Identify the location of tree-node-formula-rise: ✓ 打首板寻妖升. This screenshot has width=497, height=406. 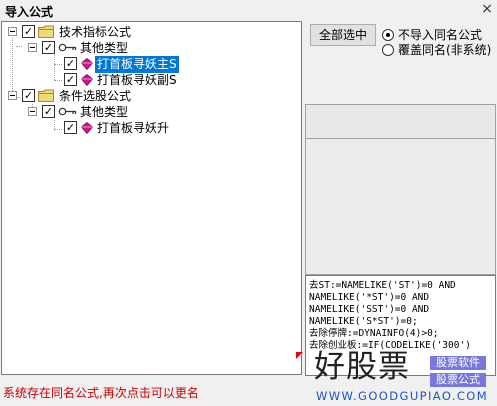
(152, 128).